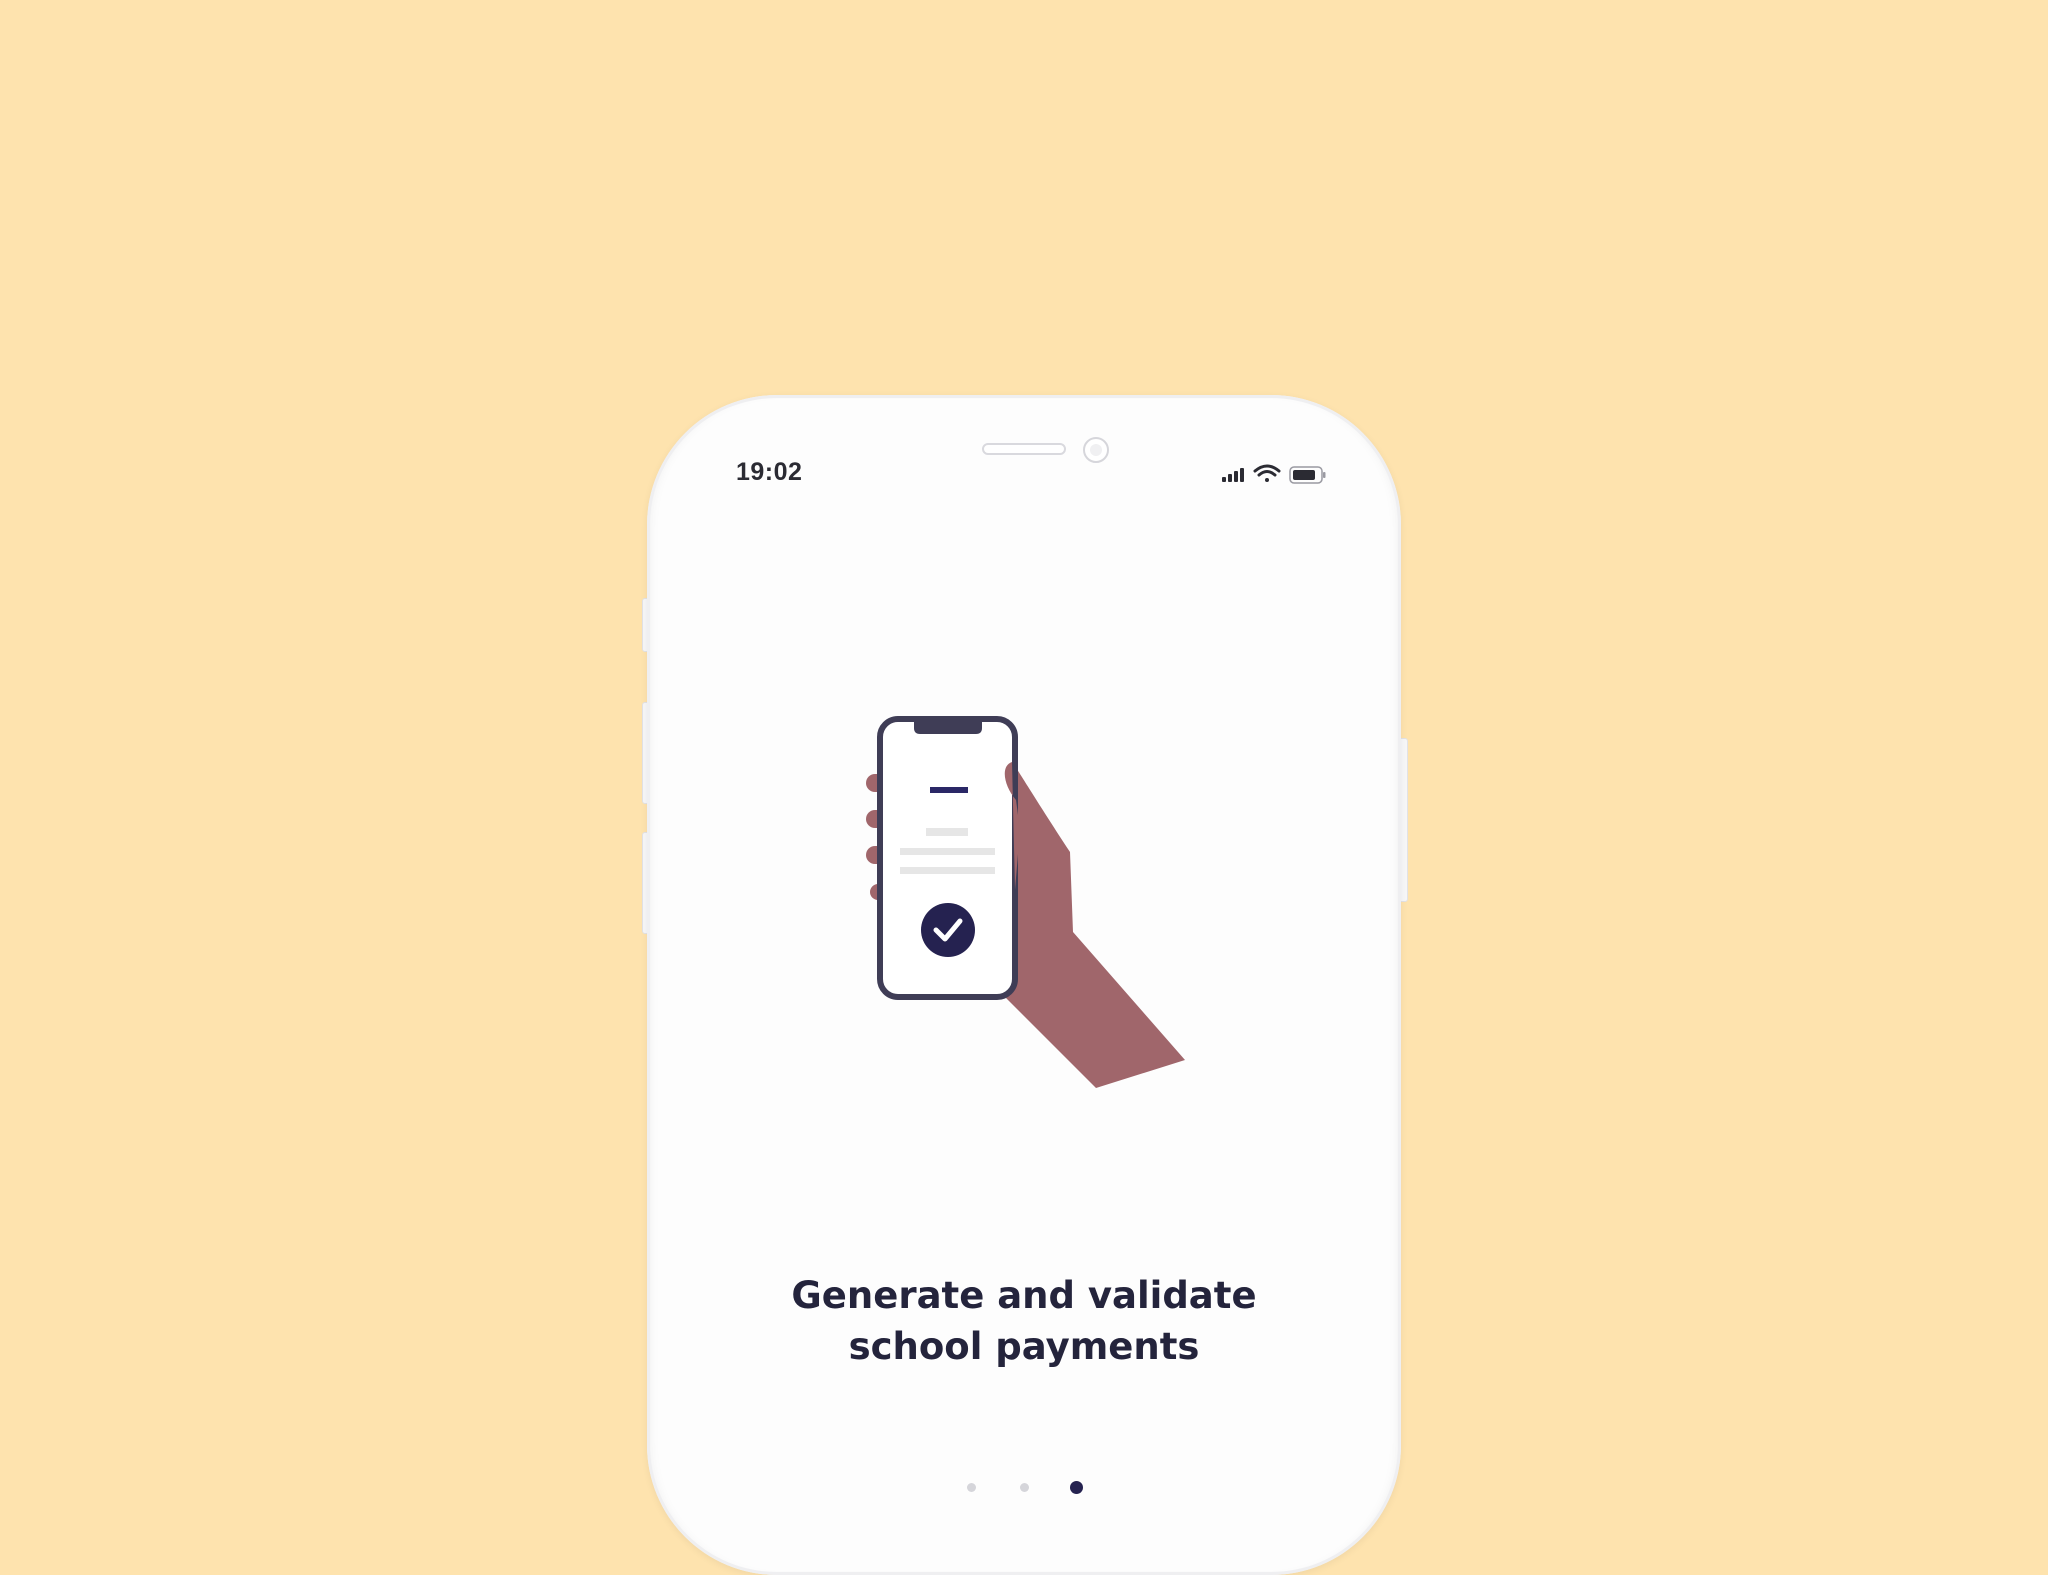 The image size is (2048, 1575). I want to click on front-camera, so click(1096, 450).